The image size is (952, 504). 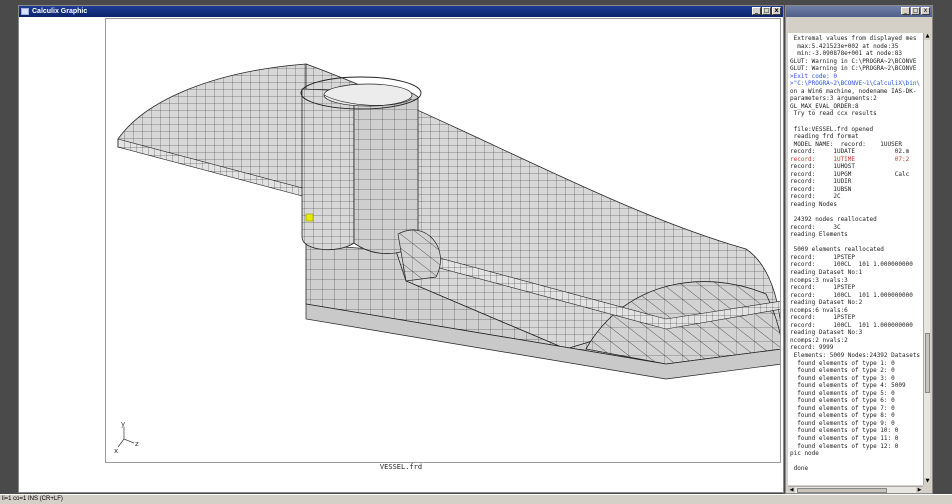 What do you see at coordinates (855, 355) in the screenshot?
I see `console-line: Elements: 5009 Nodes:24392 Datasets` at bounding box center [855, 355].